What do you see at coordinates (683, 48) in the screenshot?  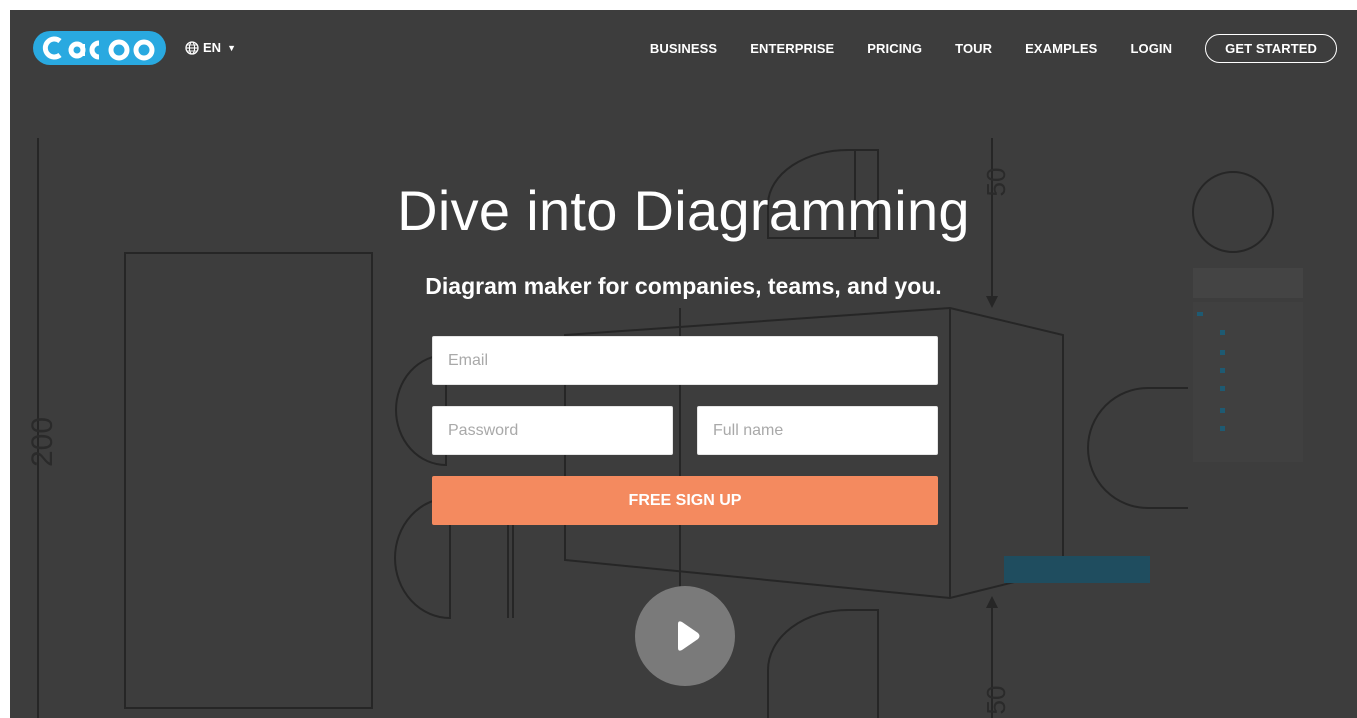 I see `nav-business: BUSINESS` at bounding box center [683, 48].